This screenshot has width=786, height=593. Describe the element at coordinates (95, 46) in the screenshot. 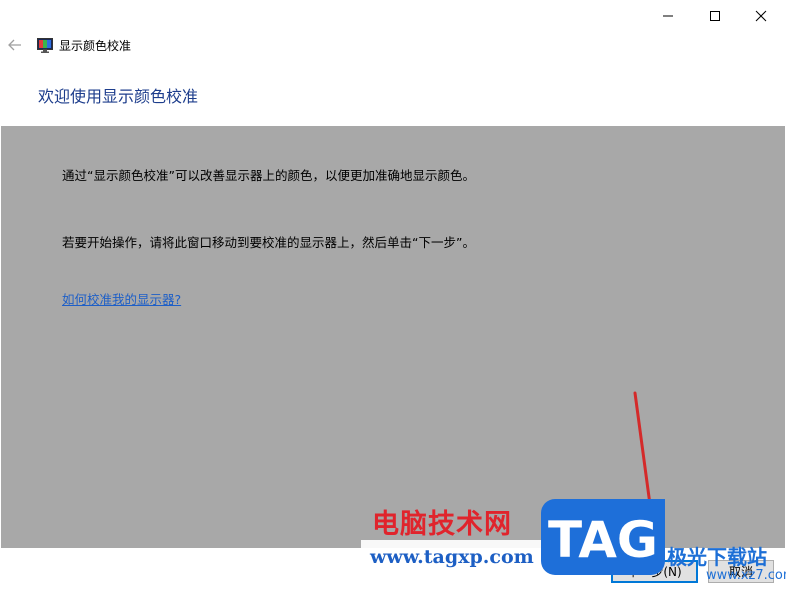

I see `window-title: 显示颜色校准` at that location.